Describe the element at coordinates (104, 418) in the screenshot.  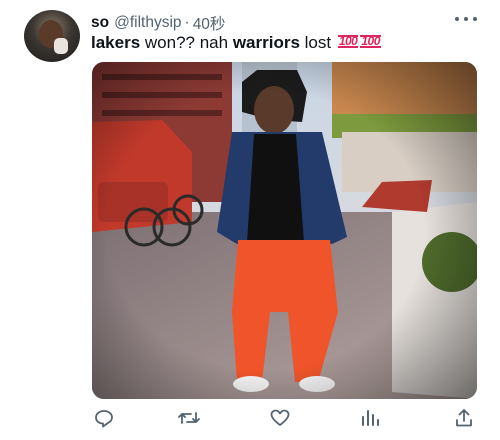
I see `reply-icon` at that location.